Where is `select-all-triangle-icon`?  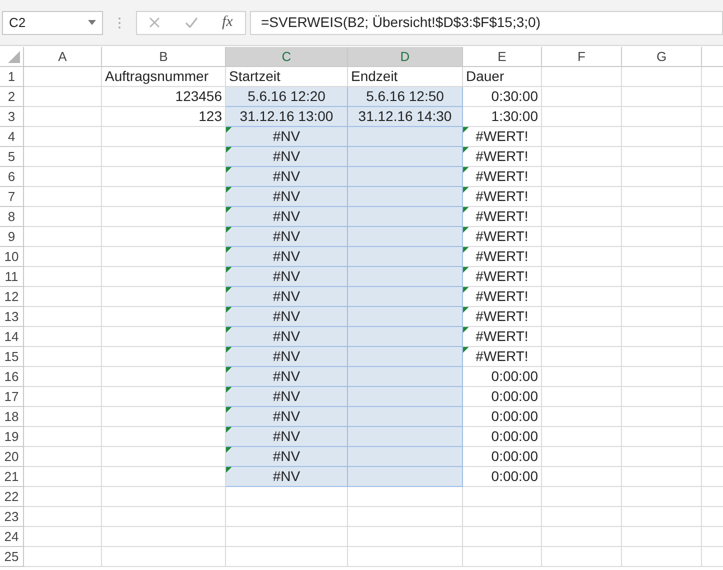 select-all-triangle-icon is located at coordinates (14, 57).